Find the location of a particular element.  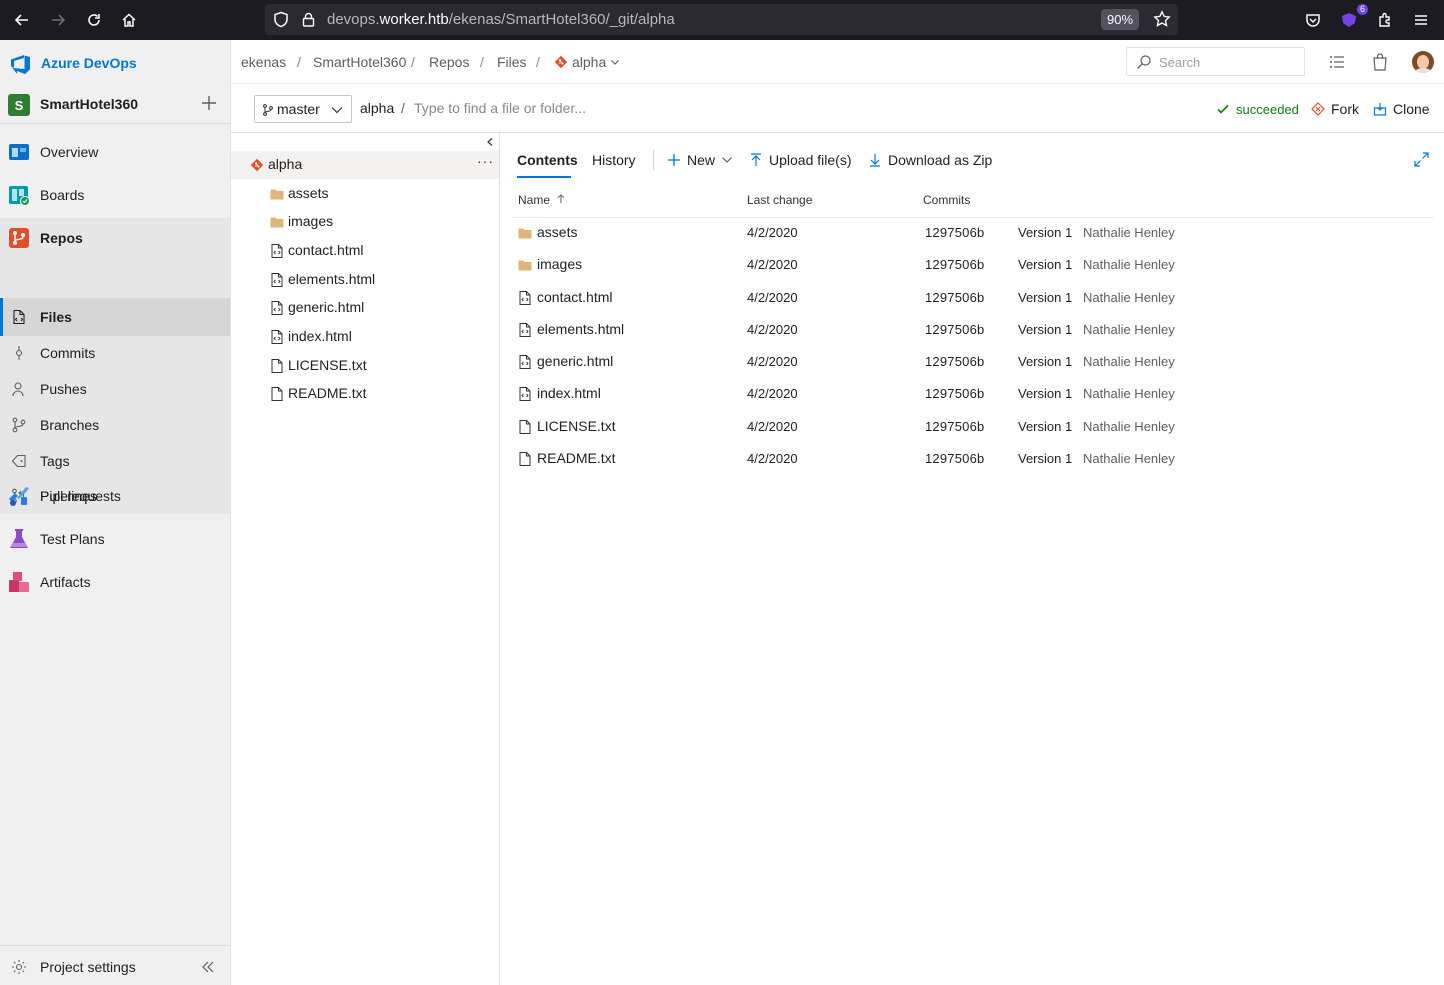

collapse-nav-icon is located at coordinates (208, 967).